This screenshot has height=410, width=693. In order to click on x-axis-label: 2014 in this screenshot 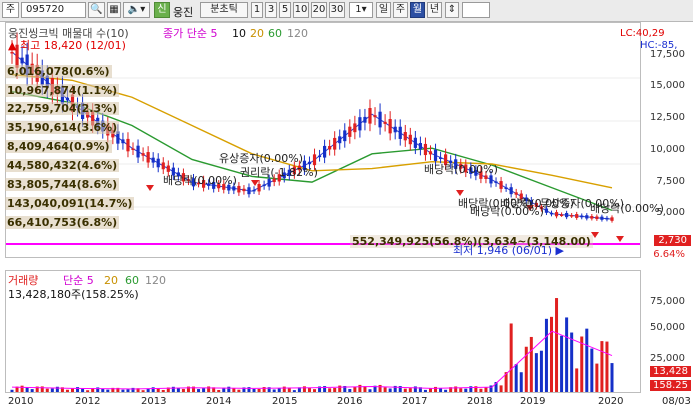, I will do `click(219, 401)`.